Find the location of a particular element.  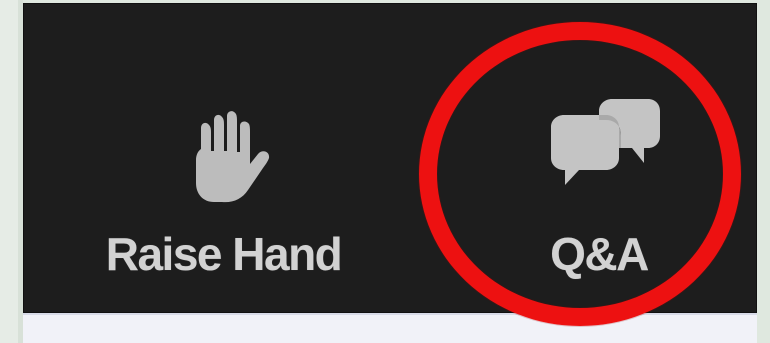

lower-strip is located at coordinates (390, 328).